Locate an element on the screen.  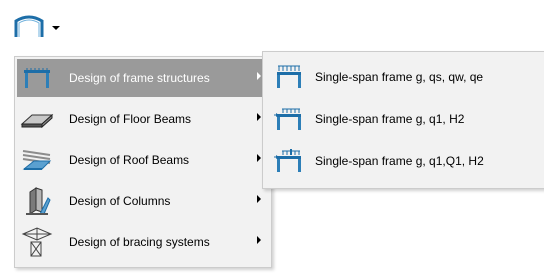
frame-horizontal-load-icon is located at coordinates (289, 119).